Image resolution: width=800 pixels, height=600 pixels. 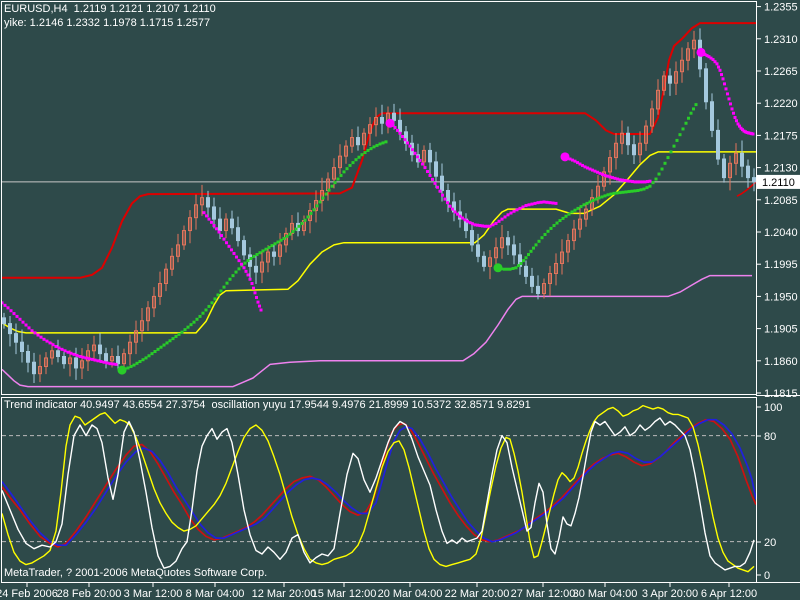 What do you see at coordinates (29, 594) in the screenshot?
I see `svg-text: 24 Feb 2006` at bounding box center [29, 594].